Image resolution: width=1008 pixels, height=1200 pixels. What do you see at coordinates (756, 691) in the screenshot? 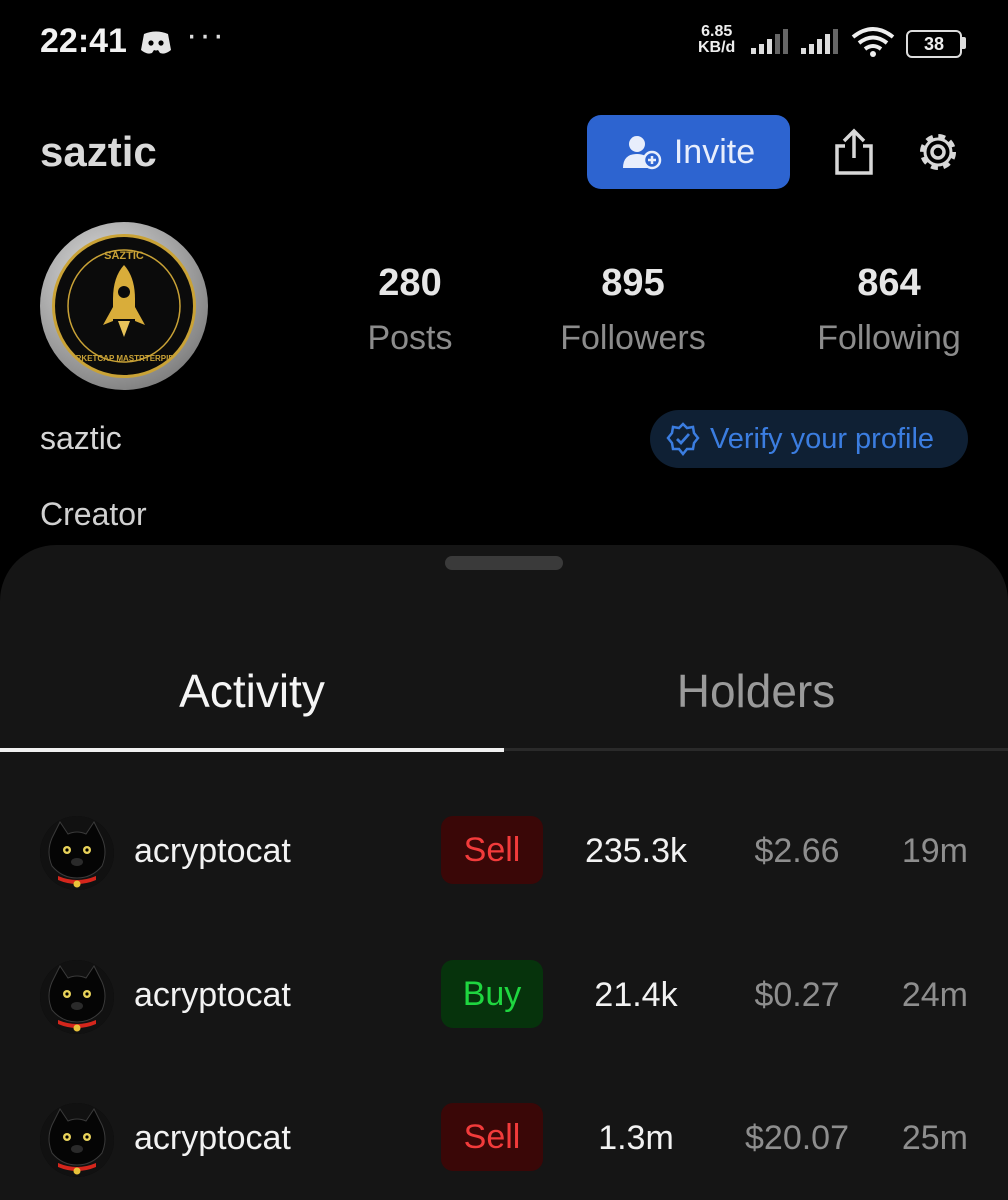
I see `tab-holders: Holders` at bounding box center [756, 691].